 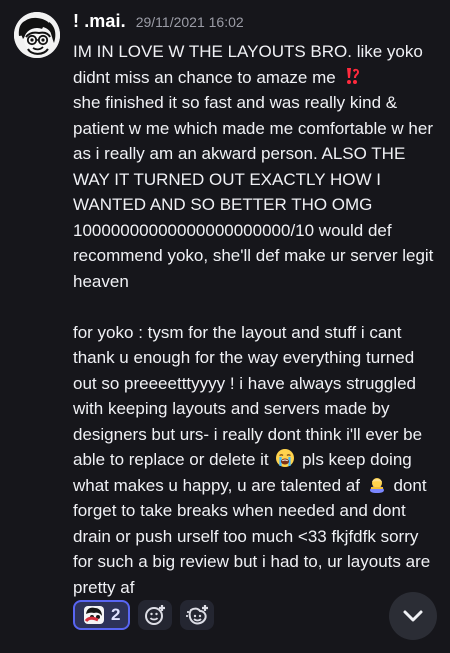 I want to click on avatar-illustration, so click(x=37, y=35).